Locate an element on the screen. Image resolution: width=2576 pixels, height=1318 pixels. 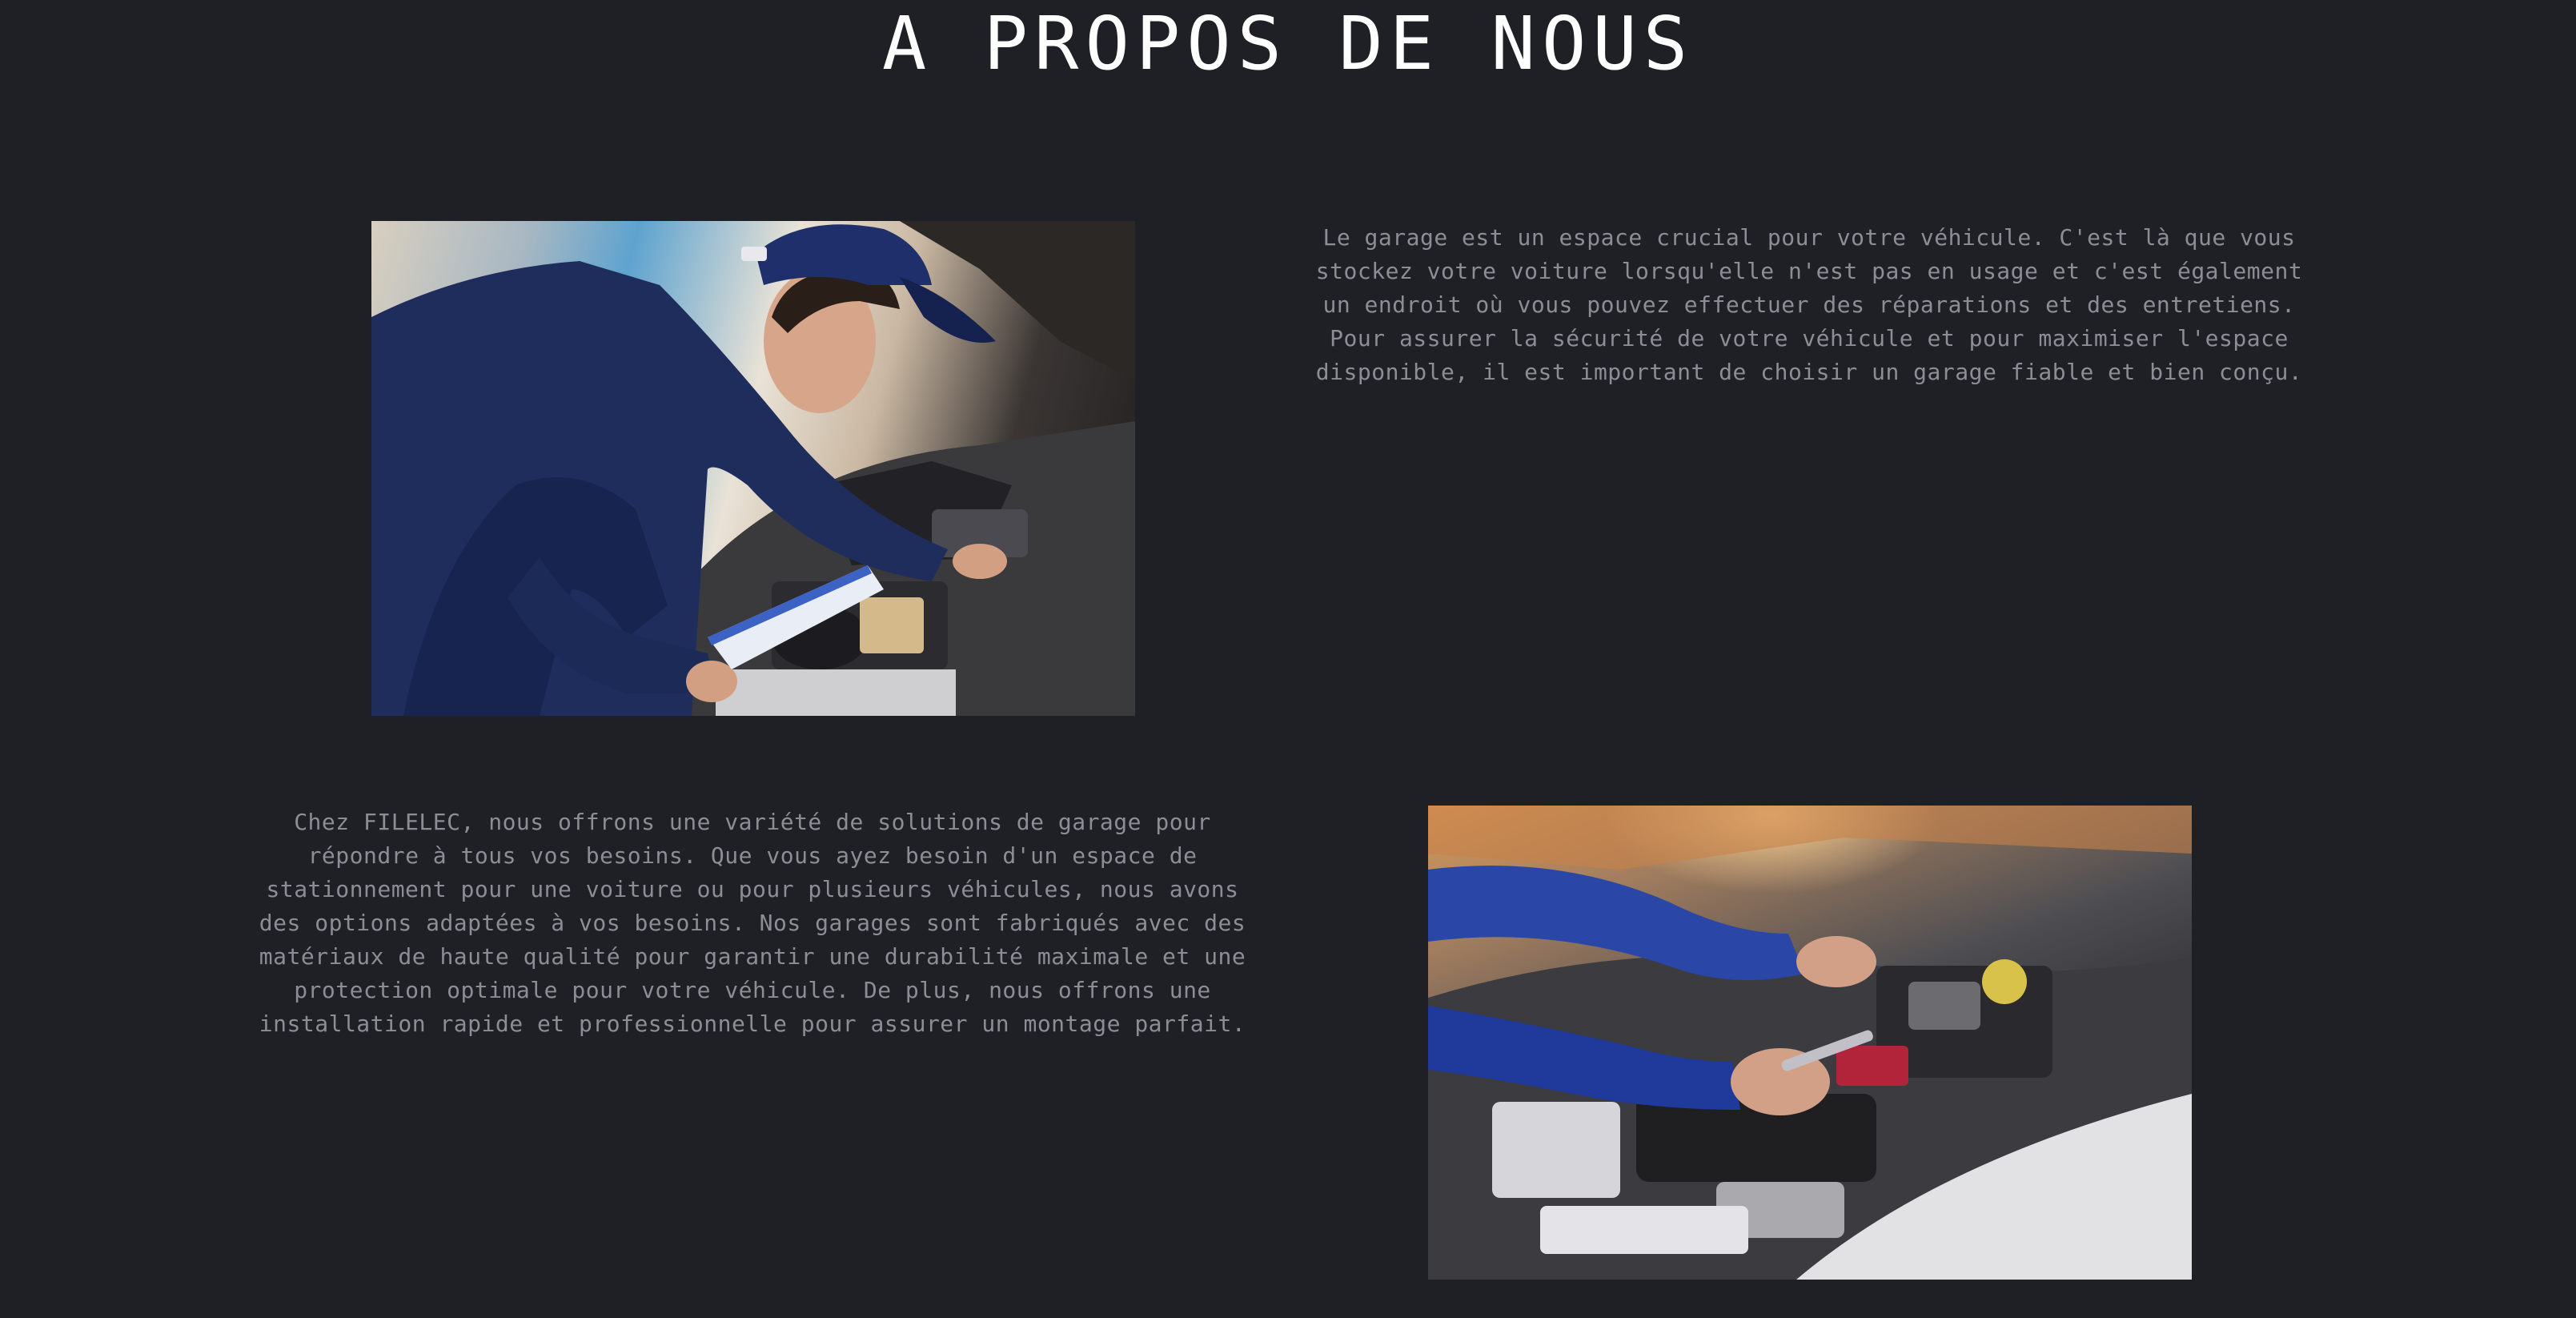
hands-working-on-engine-photo is located at coordinates (1810, 1043).